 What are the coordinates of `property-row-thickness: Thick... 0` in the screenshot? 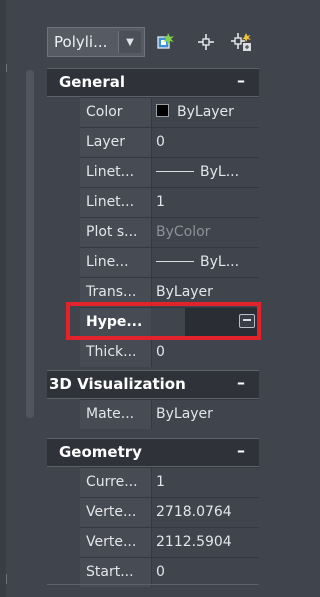 It's located at (169, 352).